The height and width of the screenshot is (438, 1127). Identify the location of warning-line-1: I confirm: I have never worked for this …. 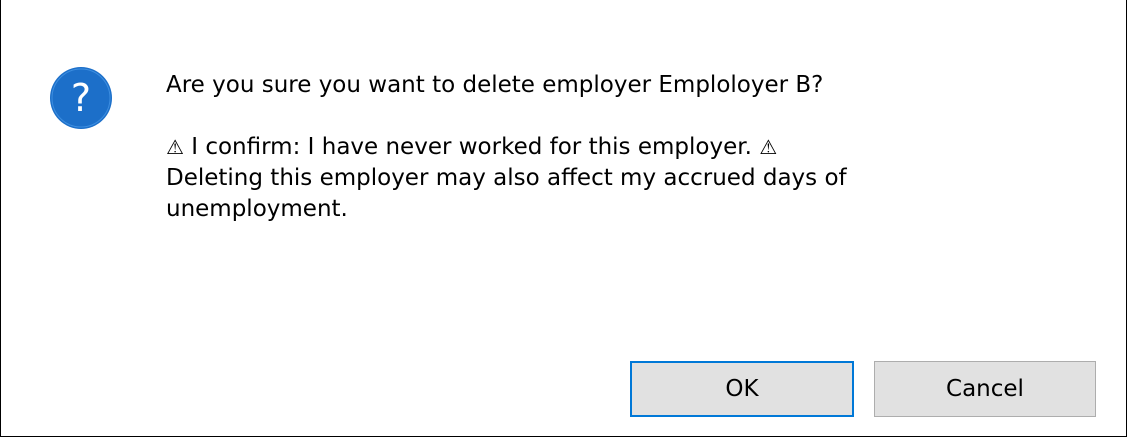
(471, 147).